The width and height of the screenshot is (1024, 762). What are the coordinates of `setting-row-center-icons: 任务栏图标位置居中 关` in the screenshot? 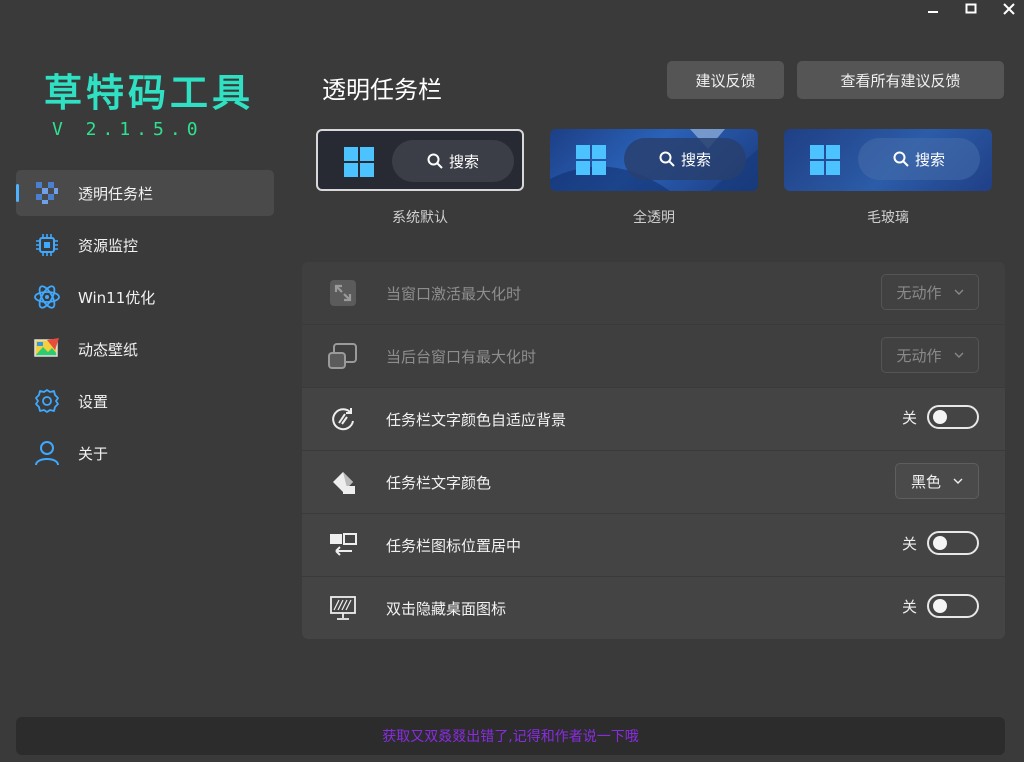 It's located at (653, 545).